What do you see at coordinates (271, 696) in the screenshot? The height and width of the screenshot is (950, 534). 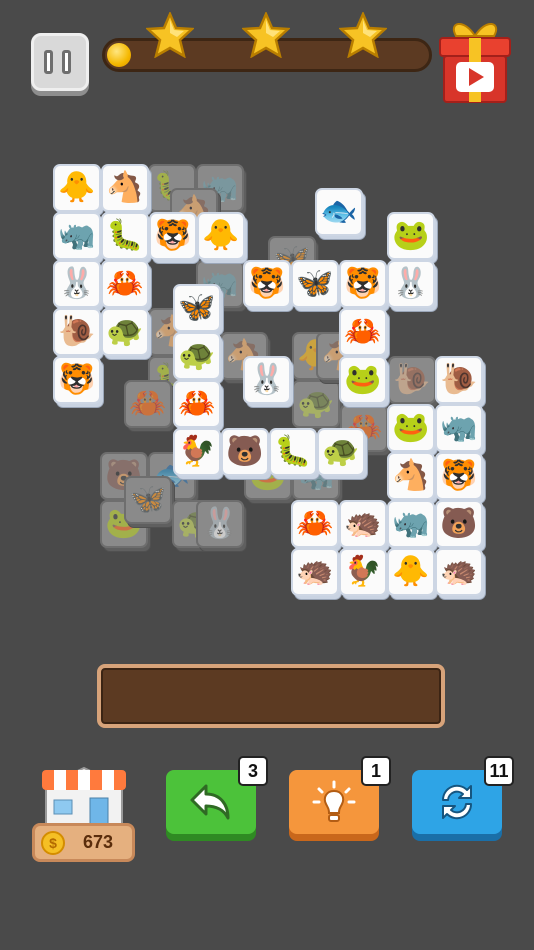 I see `tile-tray` at bounding box center [271, 696].